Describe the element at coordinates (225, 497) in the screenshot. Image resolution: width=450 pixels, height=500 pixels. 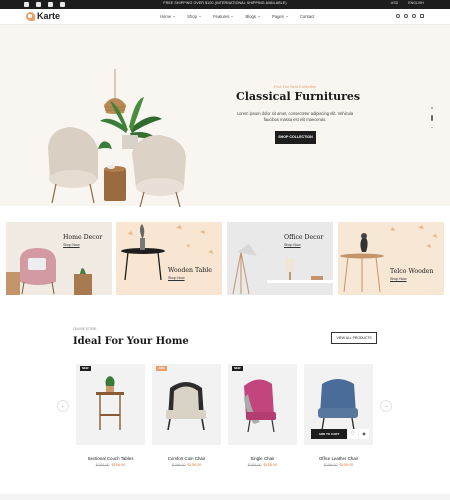
I see `footer-strip` at that location.